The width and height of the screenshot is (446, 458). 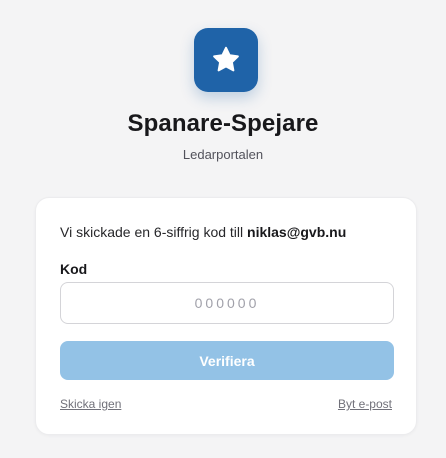 I want to click on star-icon, so click(x=226, y=59).